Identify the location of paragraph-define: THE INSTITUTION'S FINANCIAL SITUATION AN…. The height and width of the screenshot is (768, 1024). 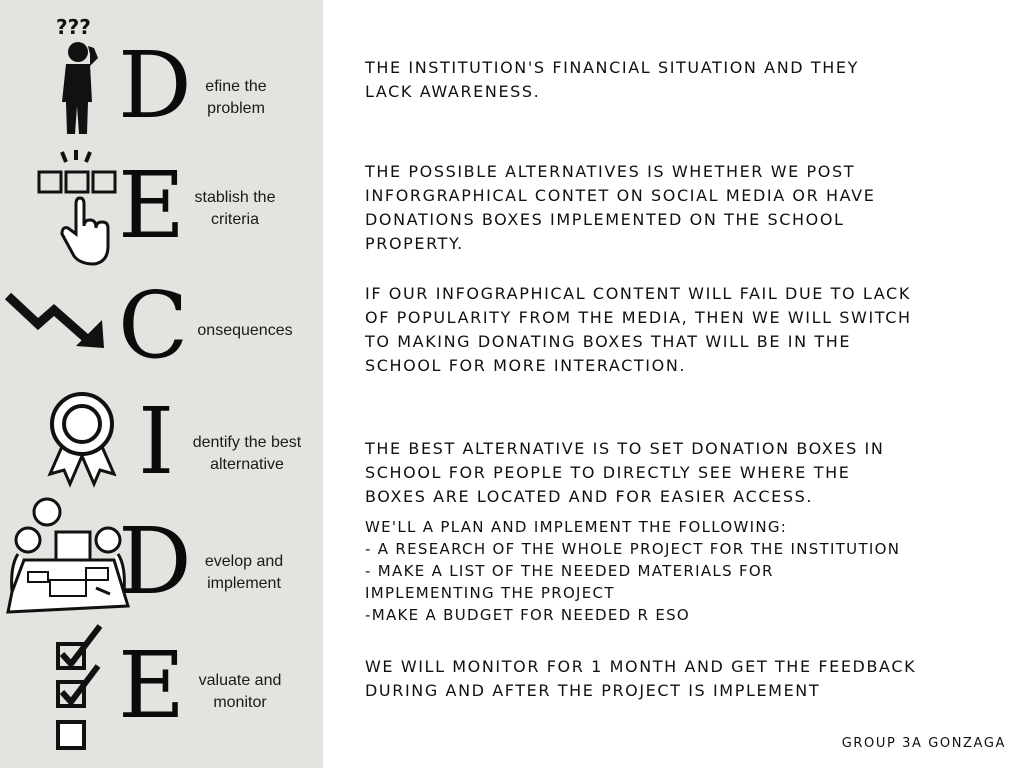
(612, 79).